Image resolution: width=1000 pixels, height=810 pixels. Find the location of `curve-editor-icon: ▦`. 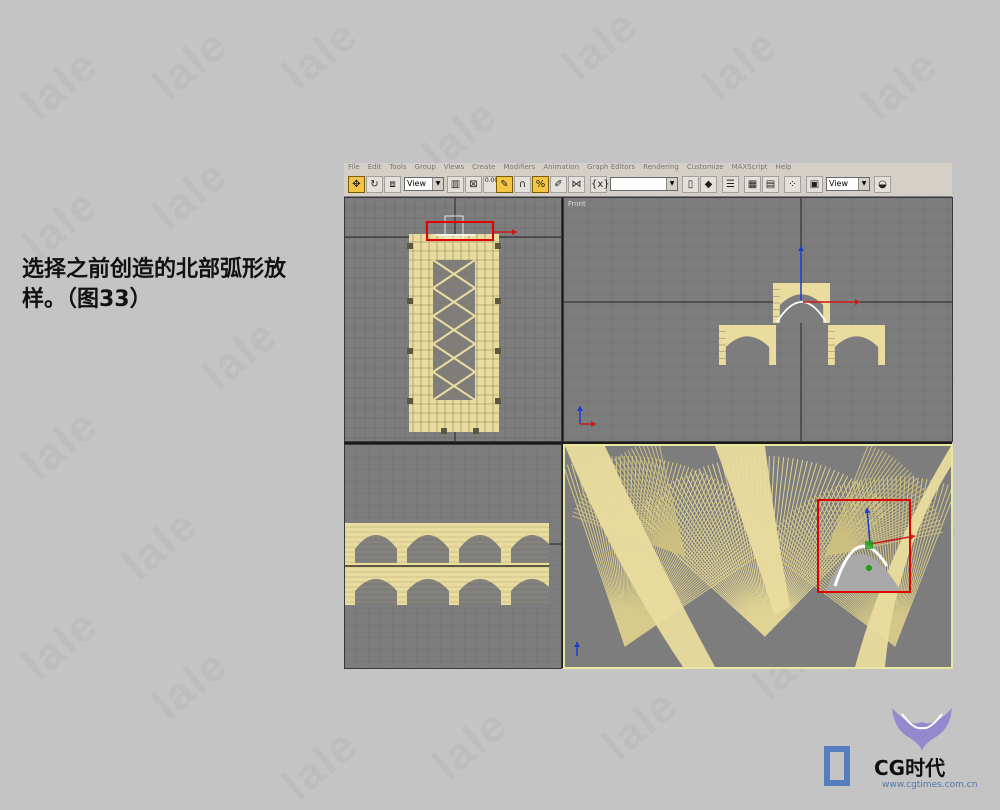

curve-editor-icon: ▦ is located at coordinates (752, 184).